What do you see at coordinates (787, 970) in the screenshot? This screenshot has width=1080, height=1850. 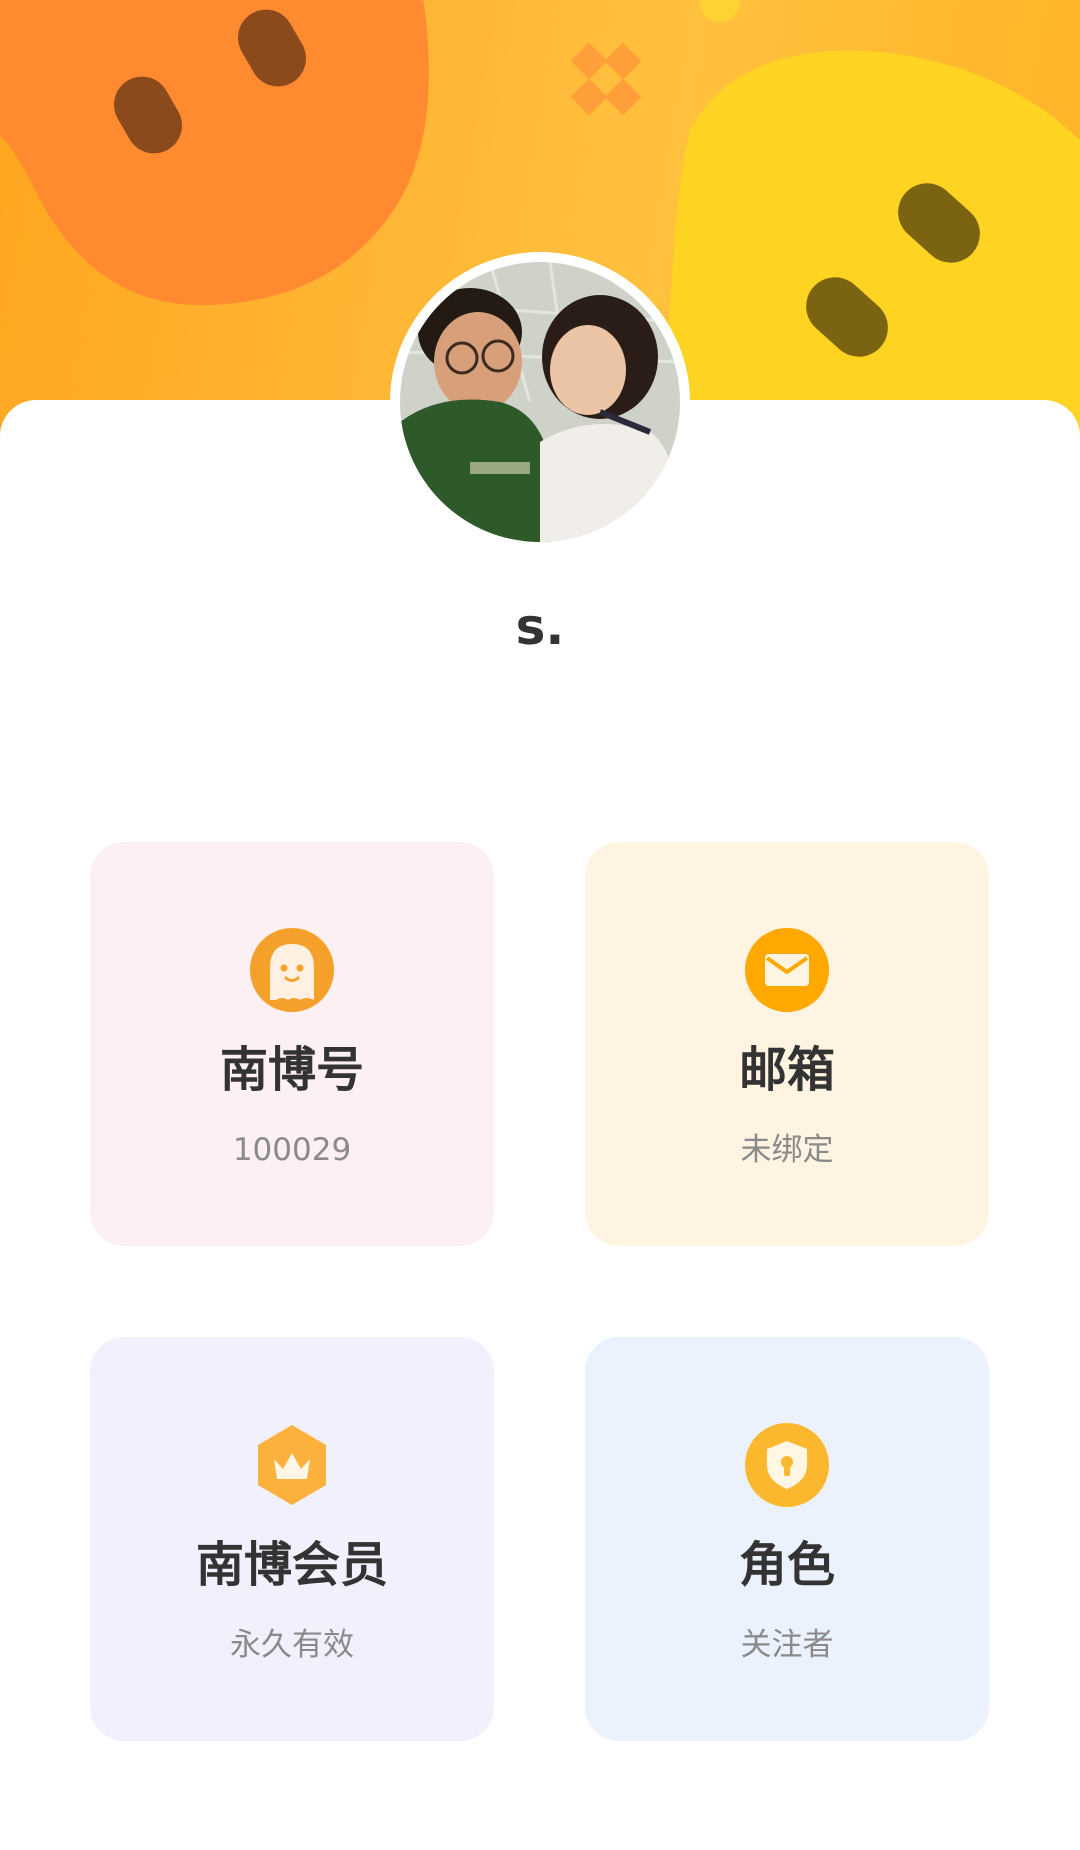 I see `mail-icon` at bounding box center [787, 970].